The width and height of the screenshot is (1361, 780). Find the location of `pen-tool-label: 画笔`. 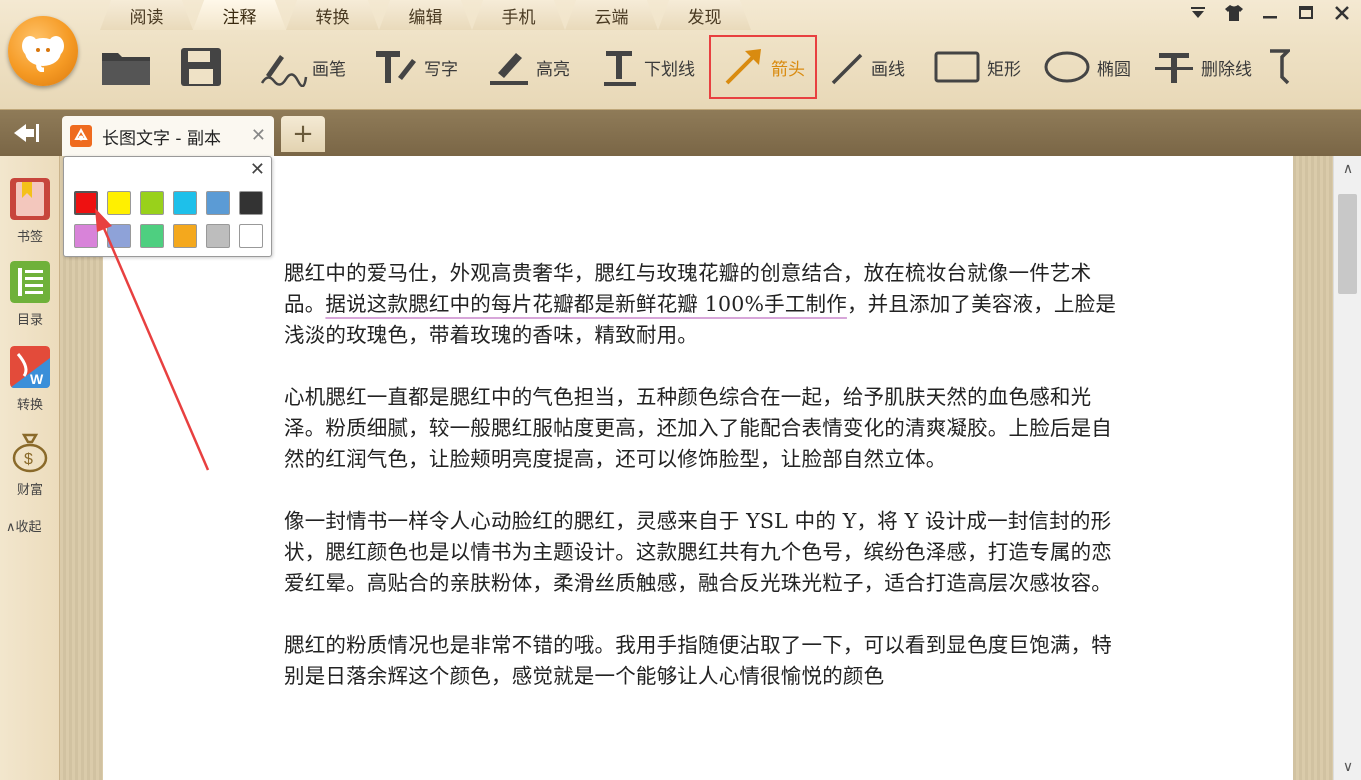

pen-tool-label: 画笔 is located at coordinates (329, 69).